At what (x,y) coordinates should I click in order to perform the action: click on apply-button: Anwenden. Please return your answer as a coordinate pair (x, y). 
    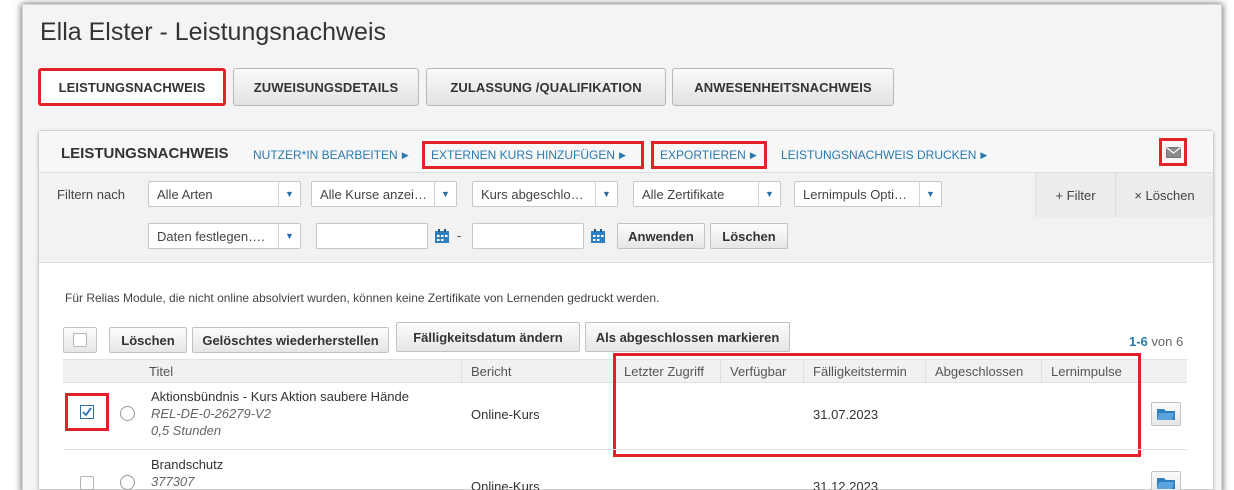
    Looking at the image, I should click on (661, 236).